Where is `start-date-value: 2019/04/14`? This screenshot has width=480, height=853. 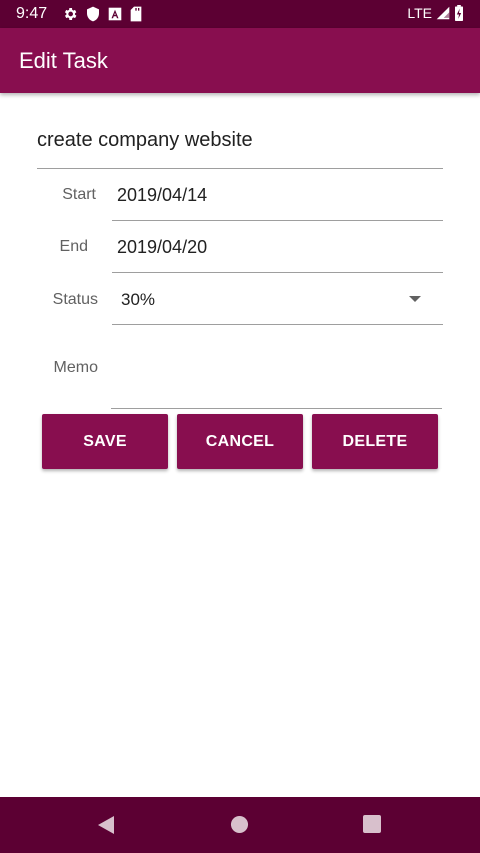 start-date-value: 2019/04/14 is located at coordinates (162, 195).